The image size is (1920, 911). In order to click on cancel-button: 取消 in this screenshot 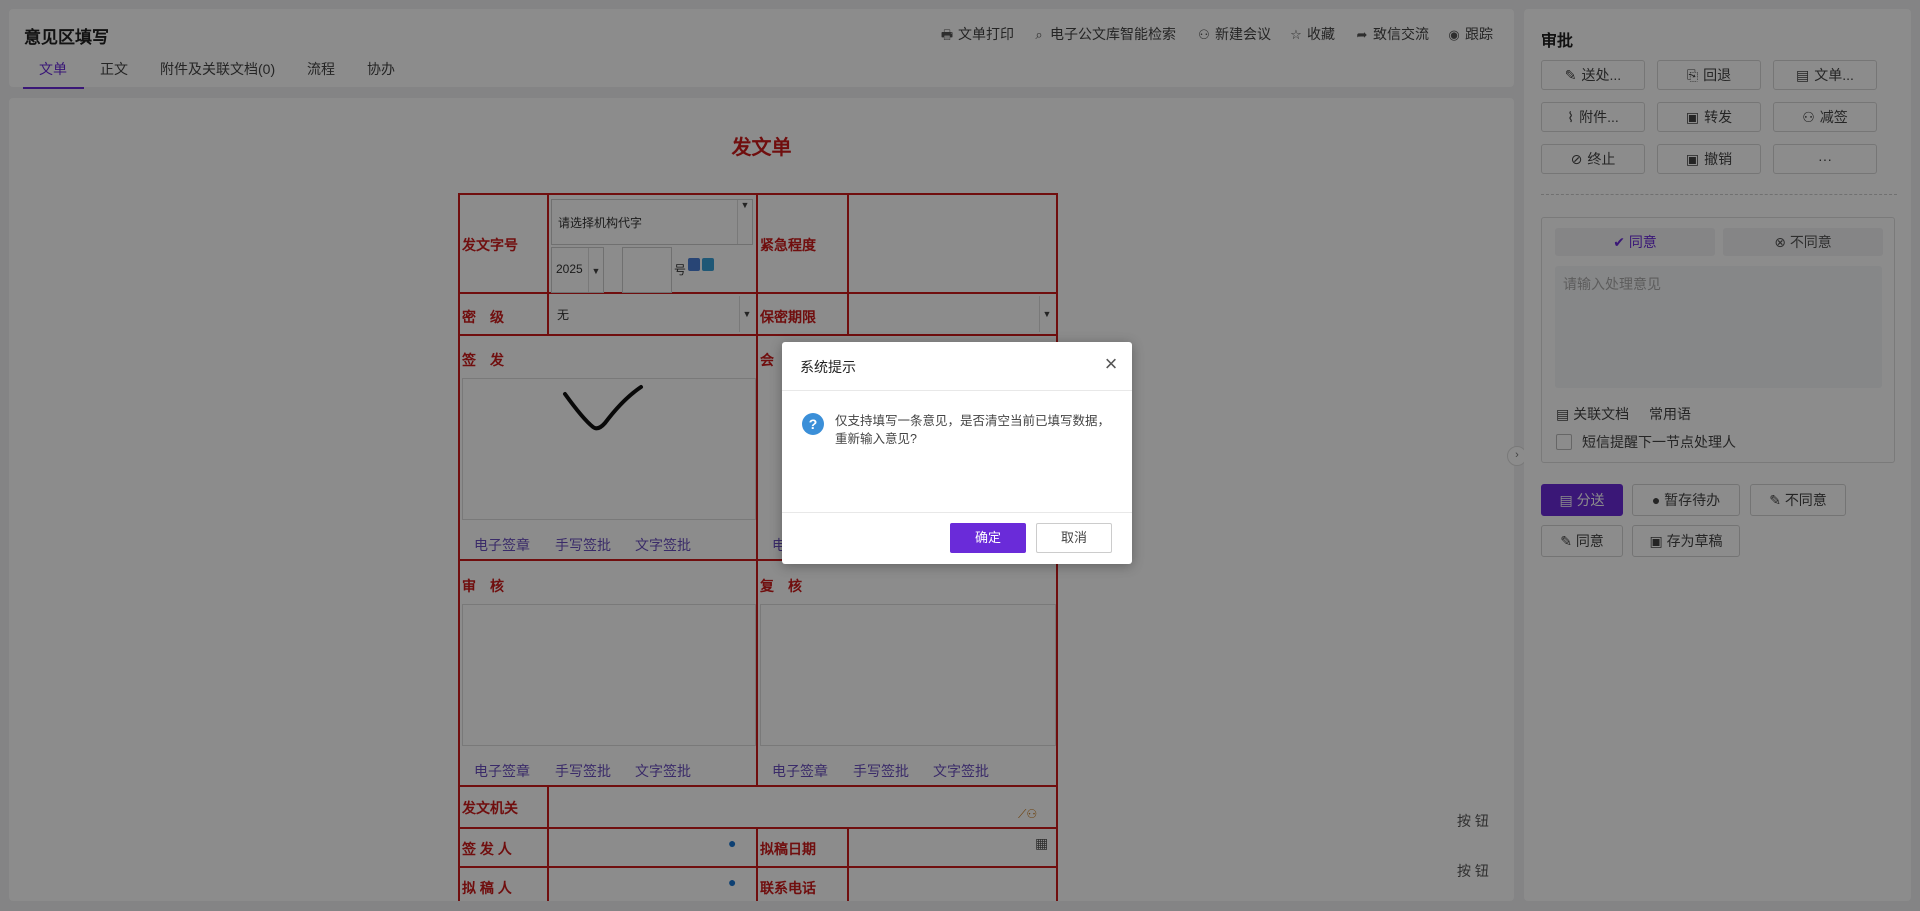, I will do `click(1074, 538)`.